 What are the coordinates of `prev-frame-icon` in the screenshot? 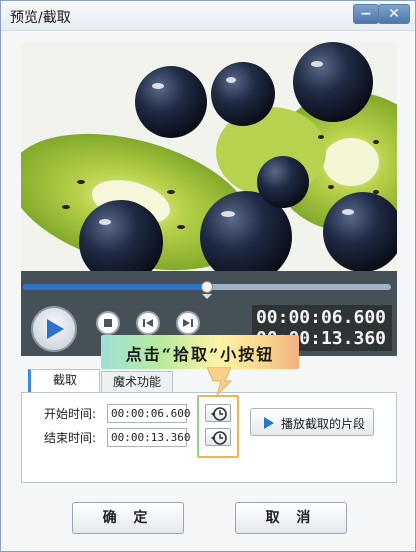 It's located at (148, 323).